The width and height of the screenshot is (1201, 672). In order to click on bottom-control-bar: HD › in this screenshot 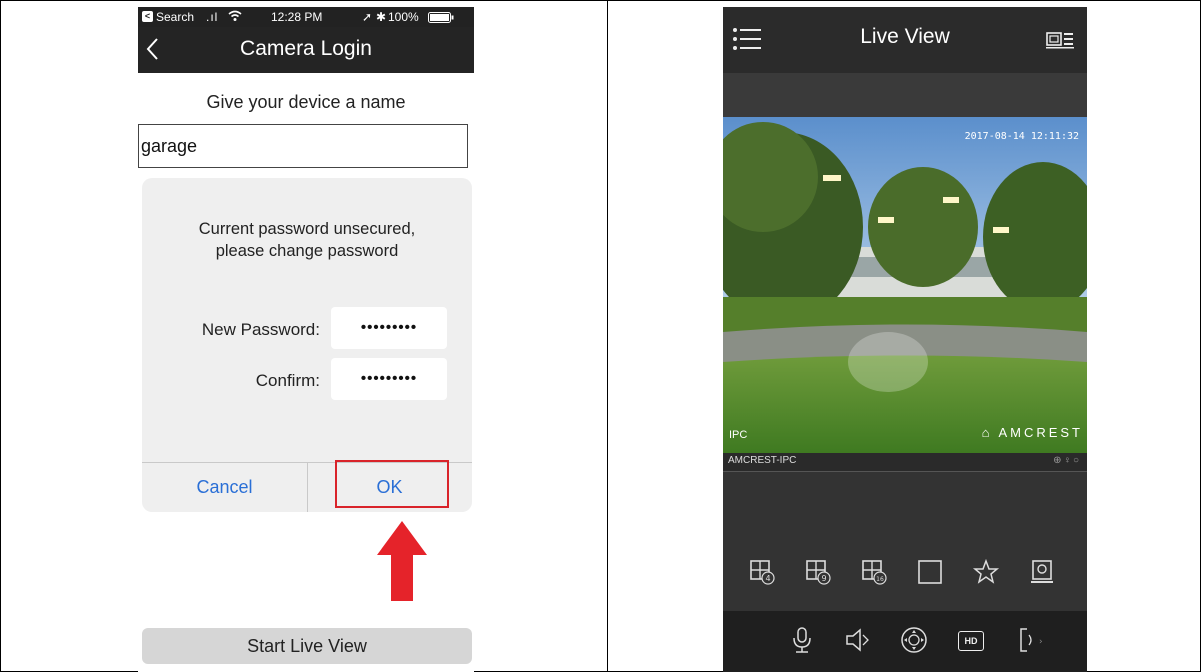, I will do `click(905, 641)`.